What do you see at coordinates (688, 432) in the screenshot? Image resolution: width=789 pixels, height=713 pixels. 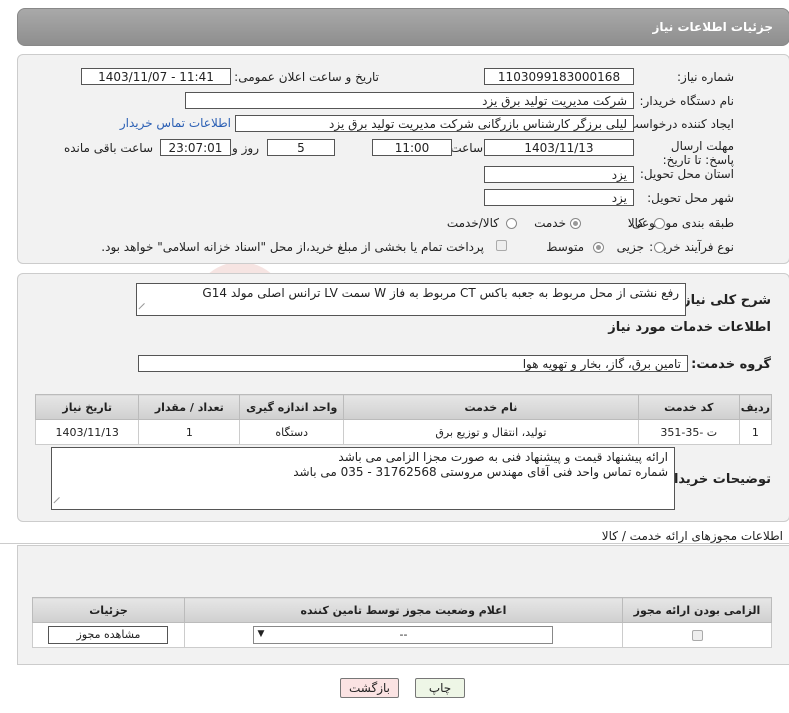 I see `cell-code: ت -35-351` at bounding box center [688, 432].